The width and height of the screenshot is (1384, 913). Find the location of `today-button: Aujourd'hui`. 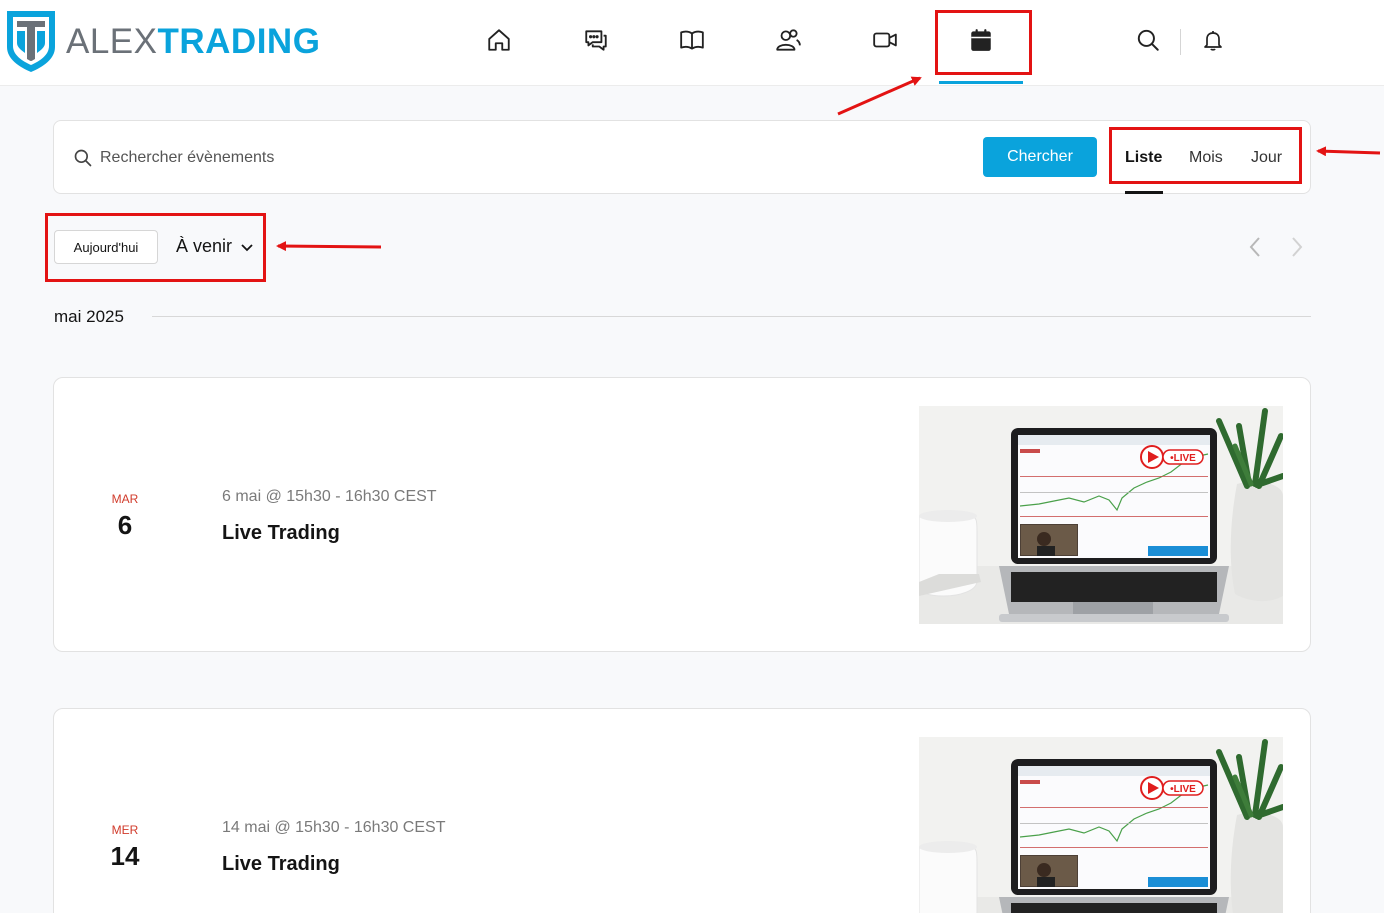

today-button: Aujourd'hui is located at coordinates (106, 247).